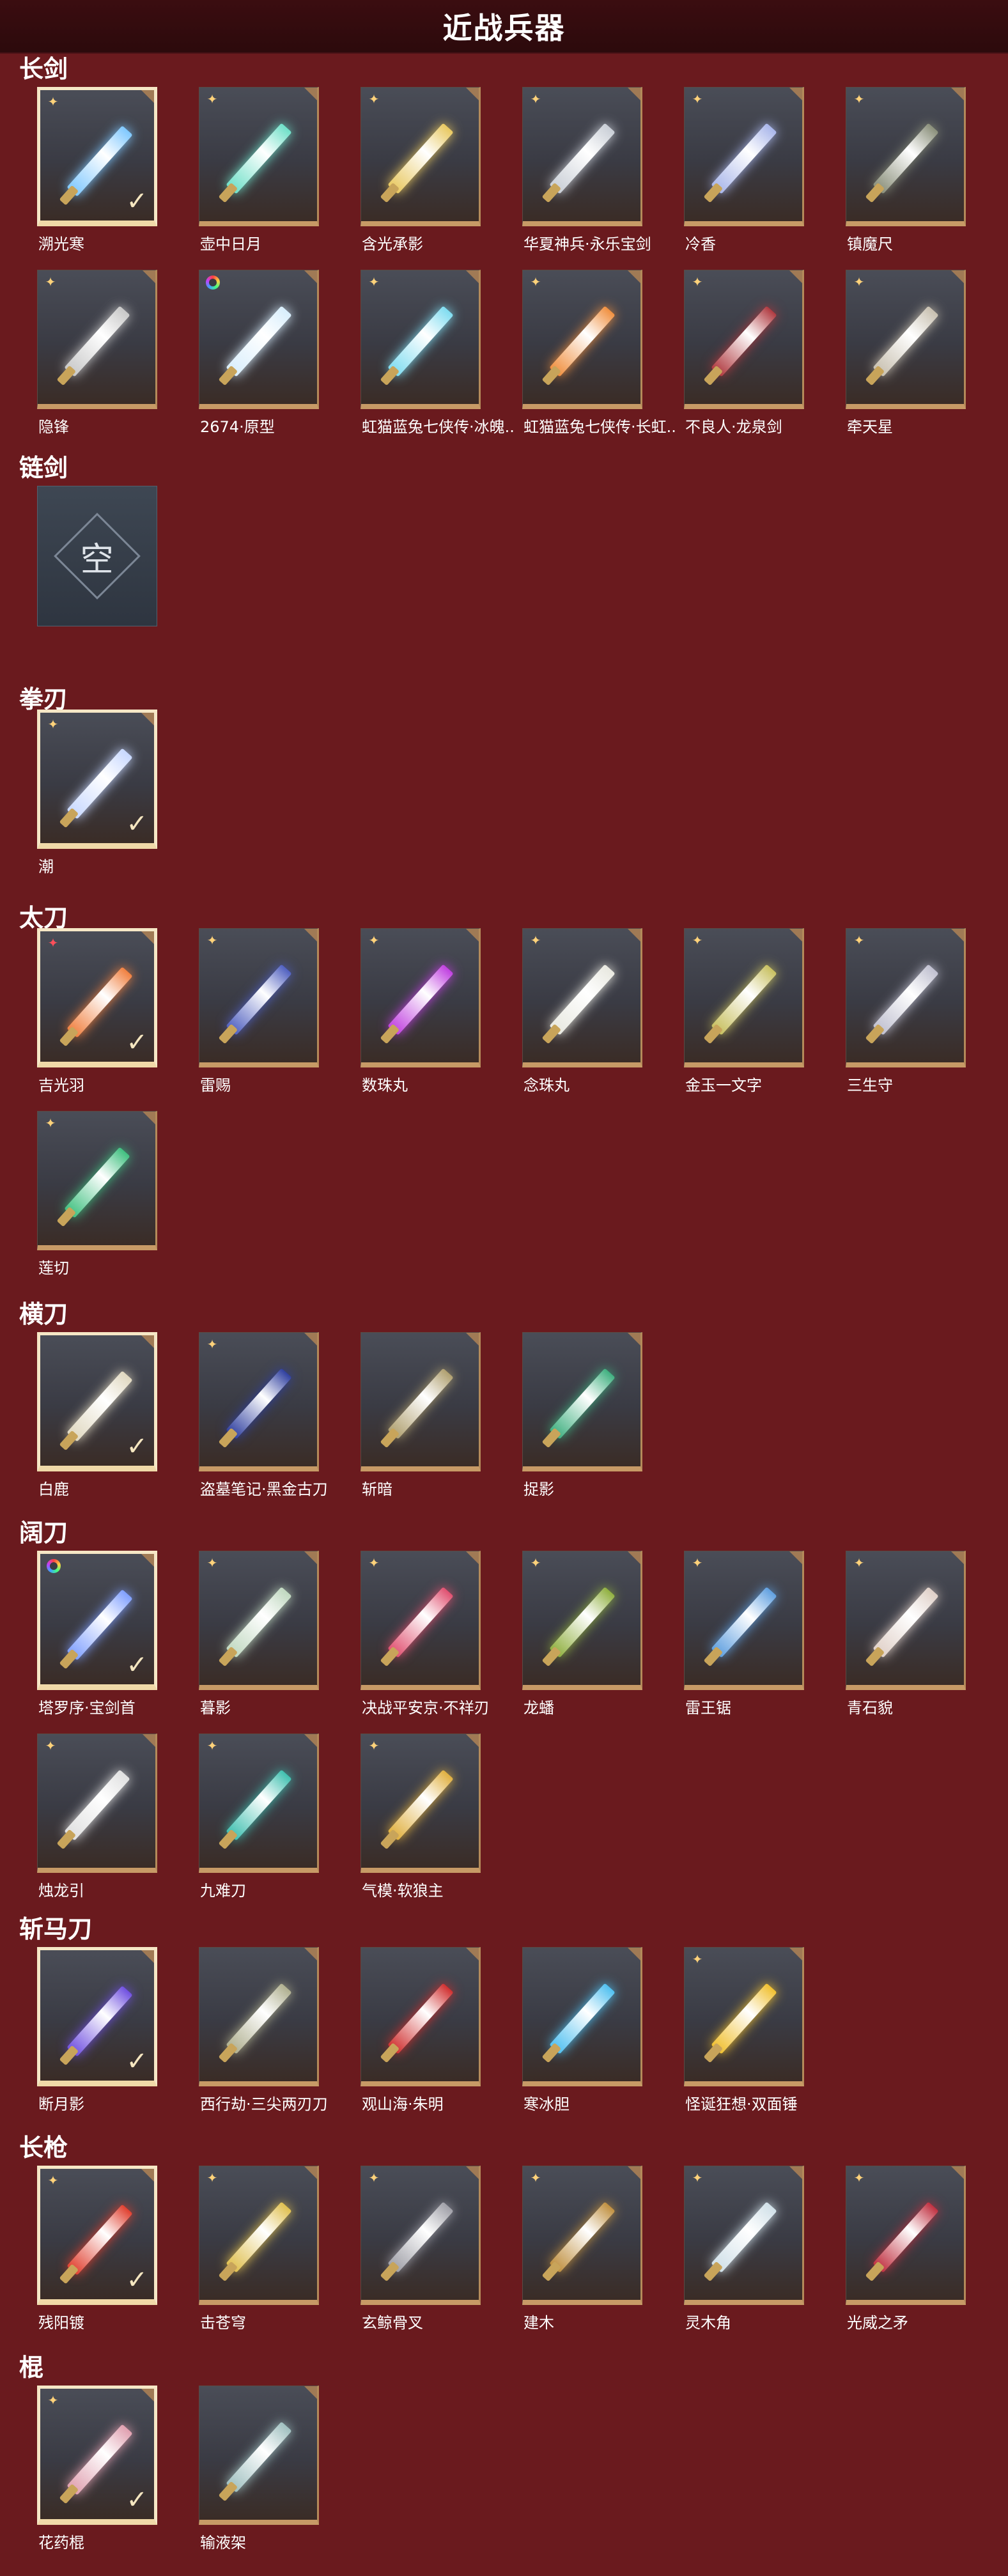  I want to click on corner-fold-icon, so click(957, 935).